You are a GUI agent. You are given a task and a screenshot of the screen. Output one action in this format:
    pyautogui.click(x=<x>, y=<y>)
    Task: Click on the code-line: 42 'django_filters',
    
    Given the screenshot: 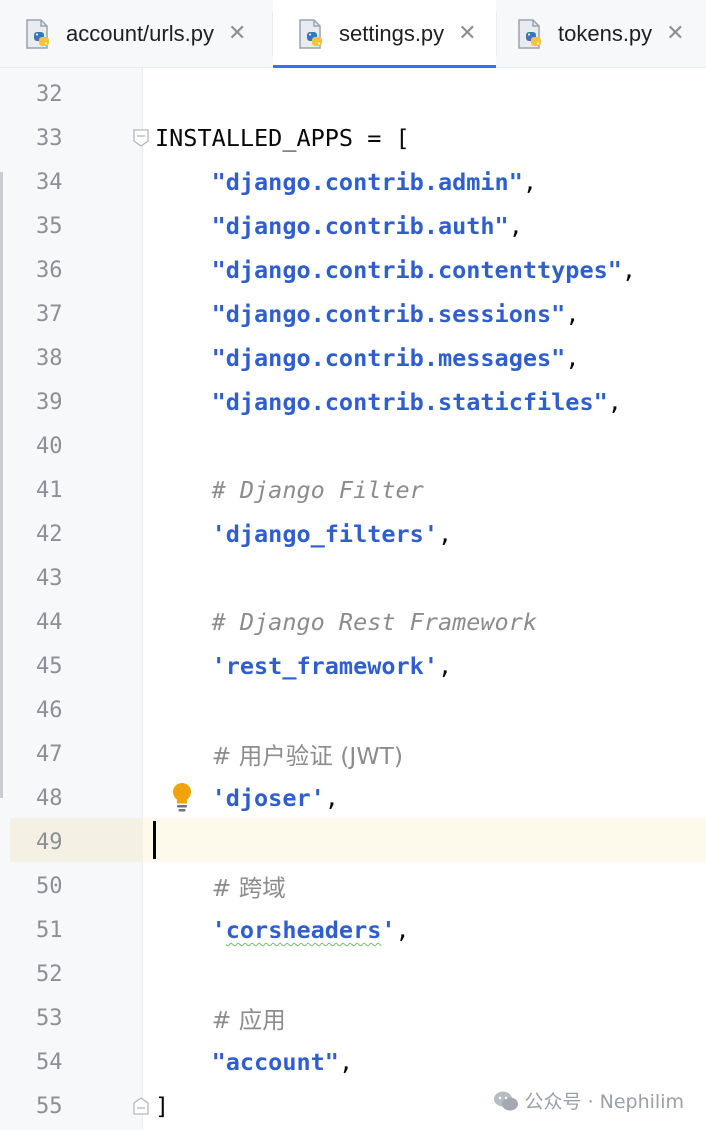 What is the action you would take?
    pyautogui.click(x=353, y=534)
    